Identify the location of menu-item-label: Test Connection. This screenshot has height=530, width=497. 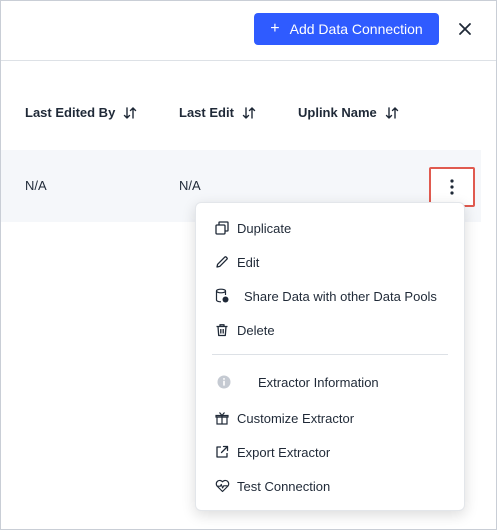
(284, 486).